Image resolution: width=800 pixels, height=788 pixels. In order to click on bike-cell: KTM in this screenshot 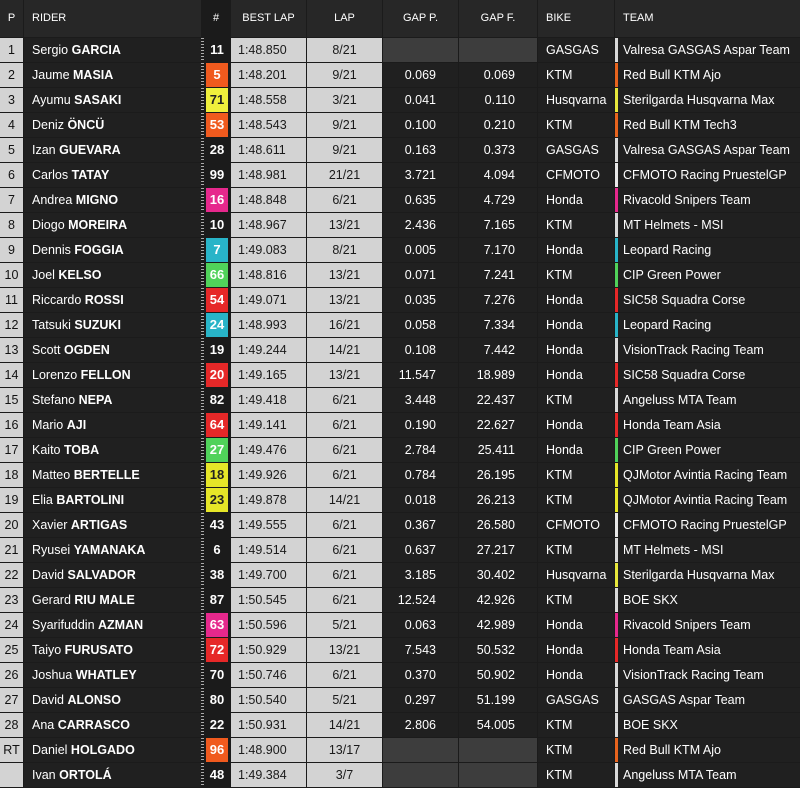, I will do `click(576, 475)`.